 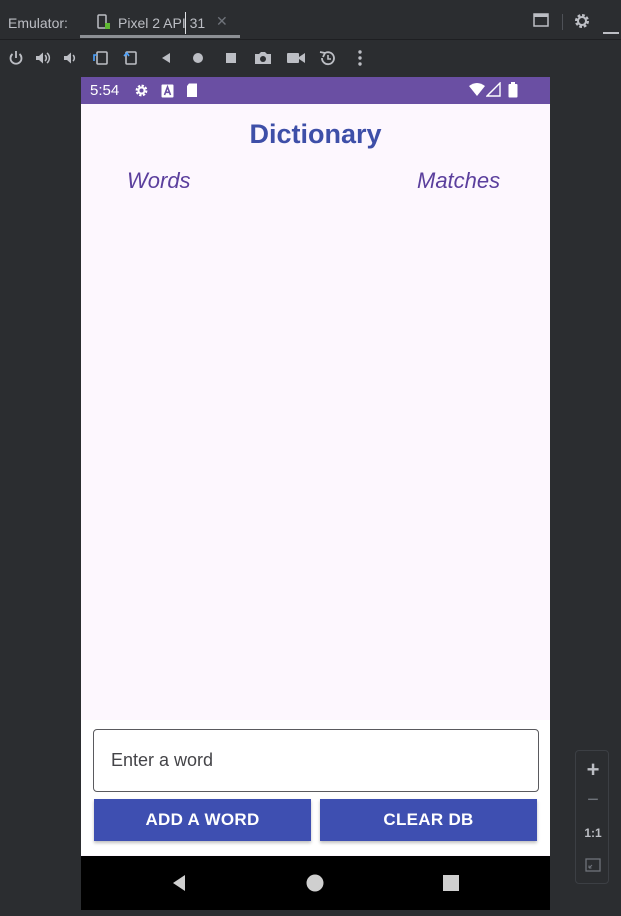 What do you see at coordinates (202, 820) in the screenshot?
I see `add-word-button: ADD A WORD` at bounding box center [202, 820].